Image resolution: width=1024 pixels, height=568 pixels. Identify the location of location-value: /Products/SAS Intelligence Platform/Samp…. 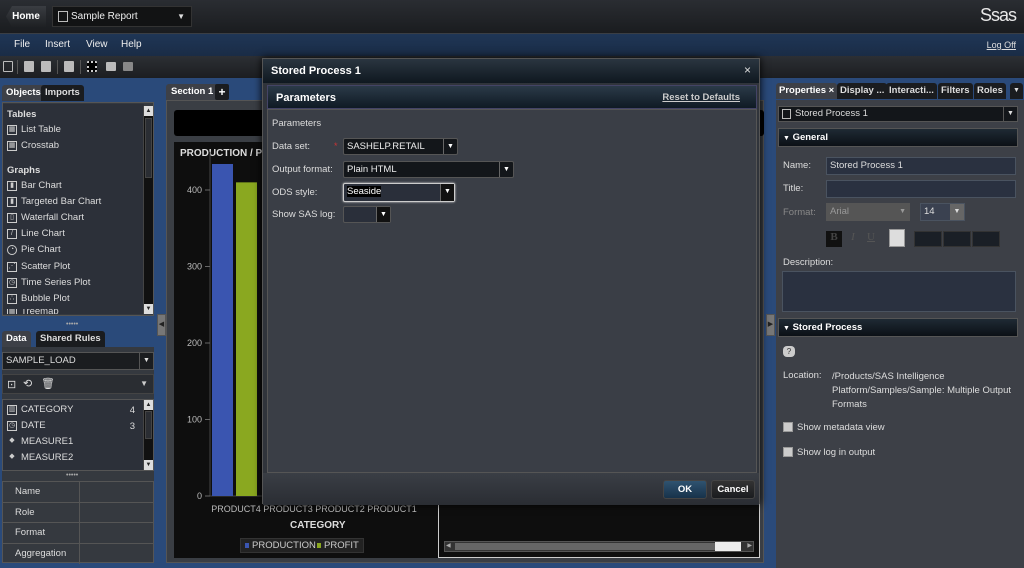
(921, 390).